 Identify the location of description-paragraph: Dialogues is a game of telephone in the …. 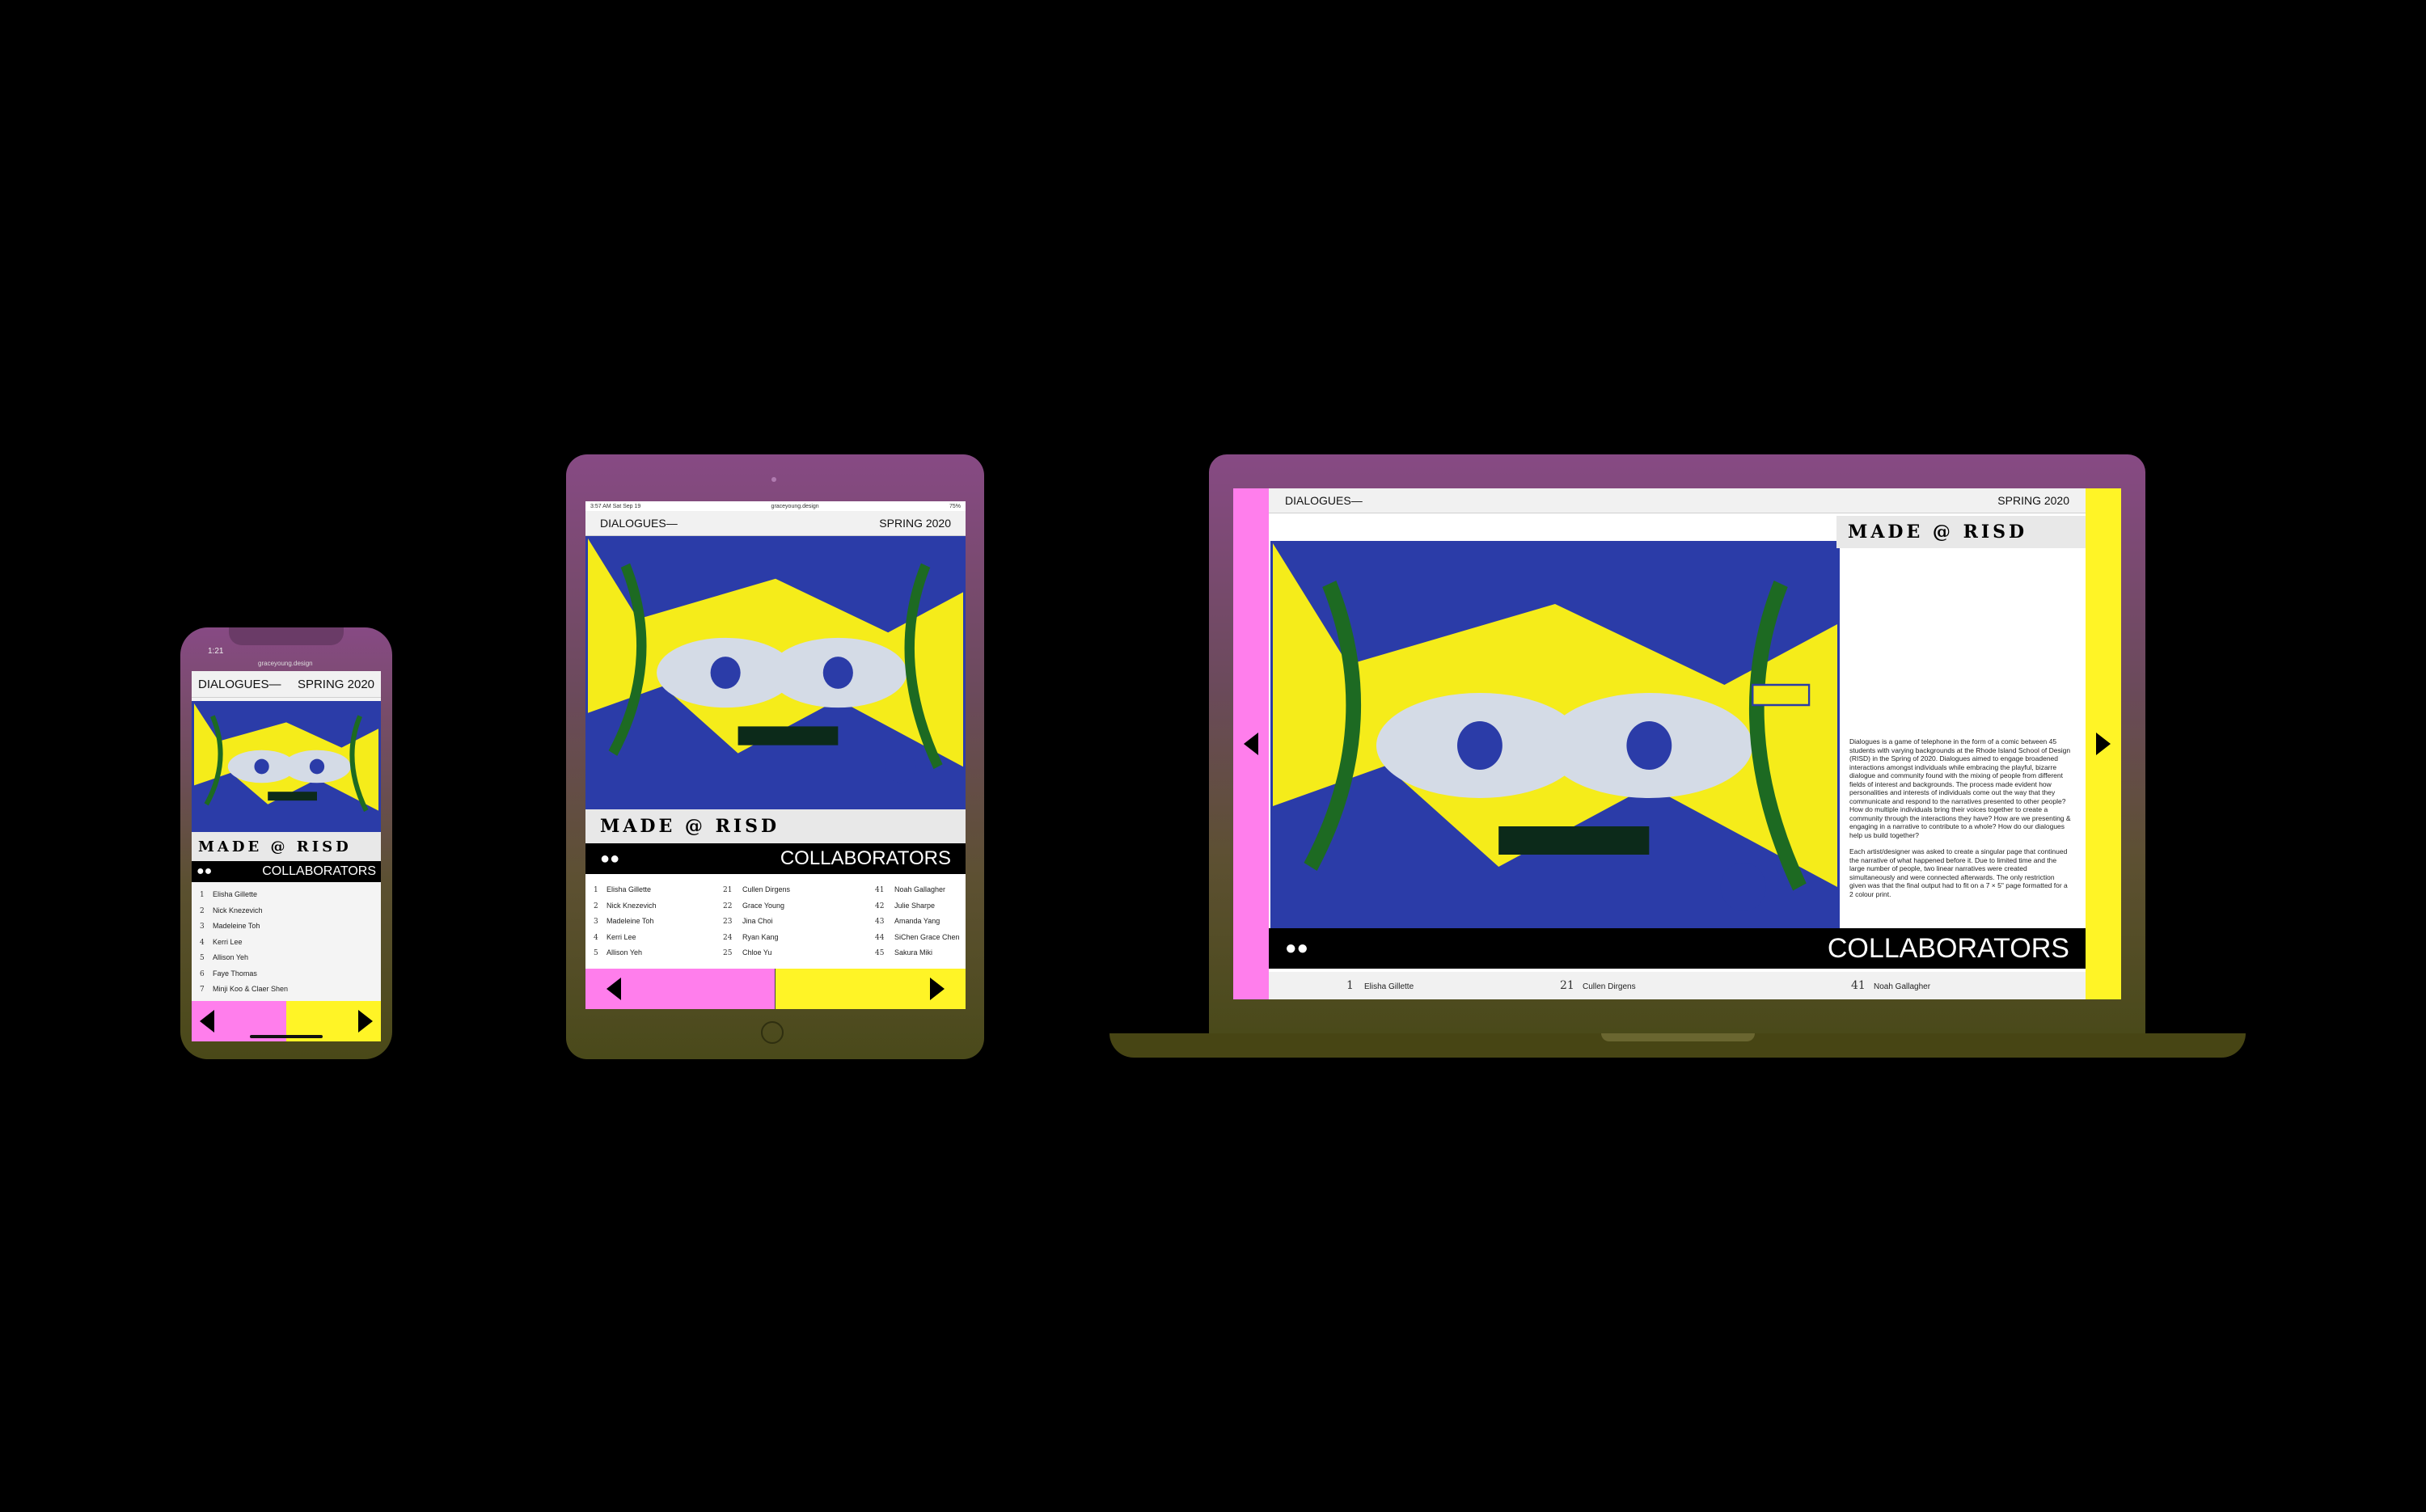
(1960, 788).